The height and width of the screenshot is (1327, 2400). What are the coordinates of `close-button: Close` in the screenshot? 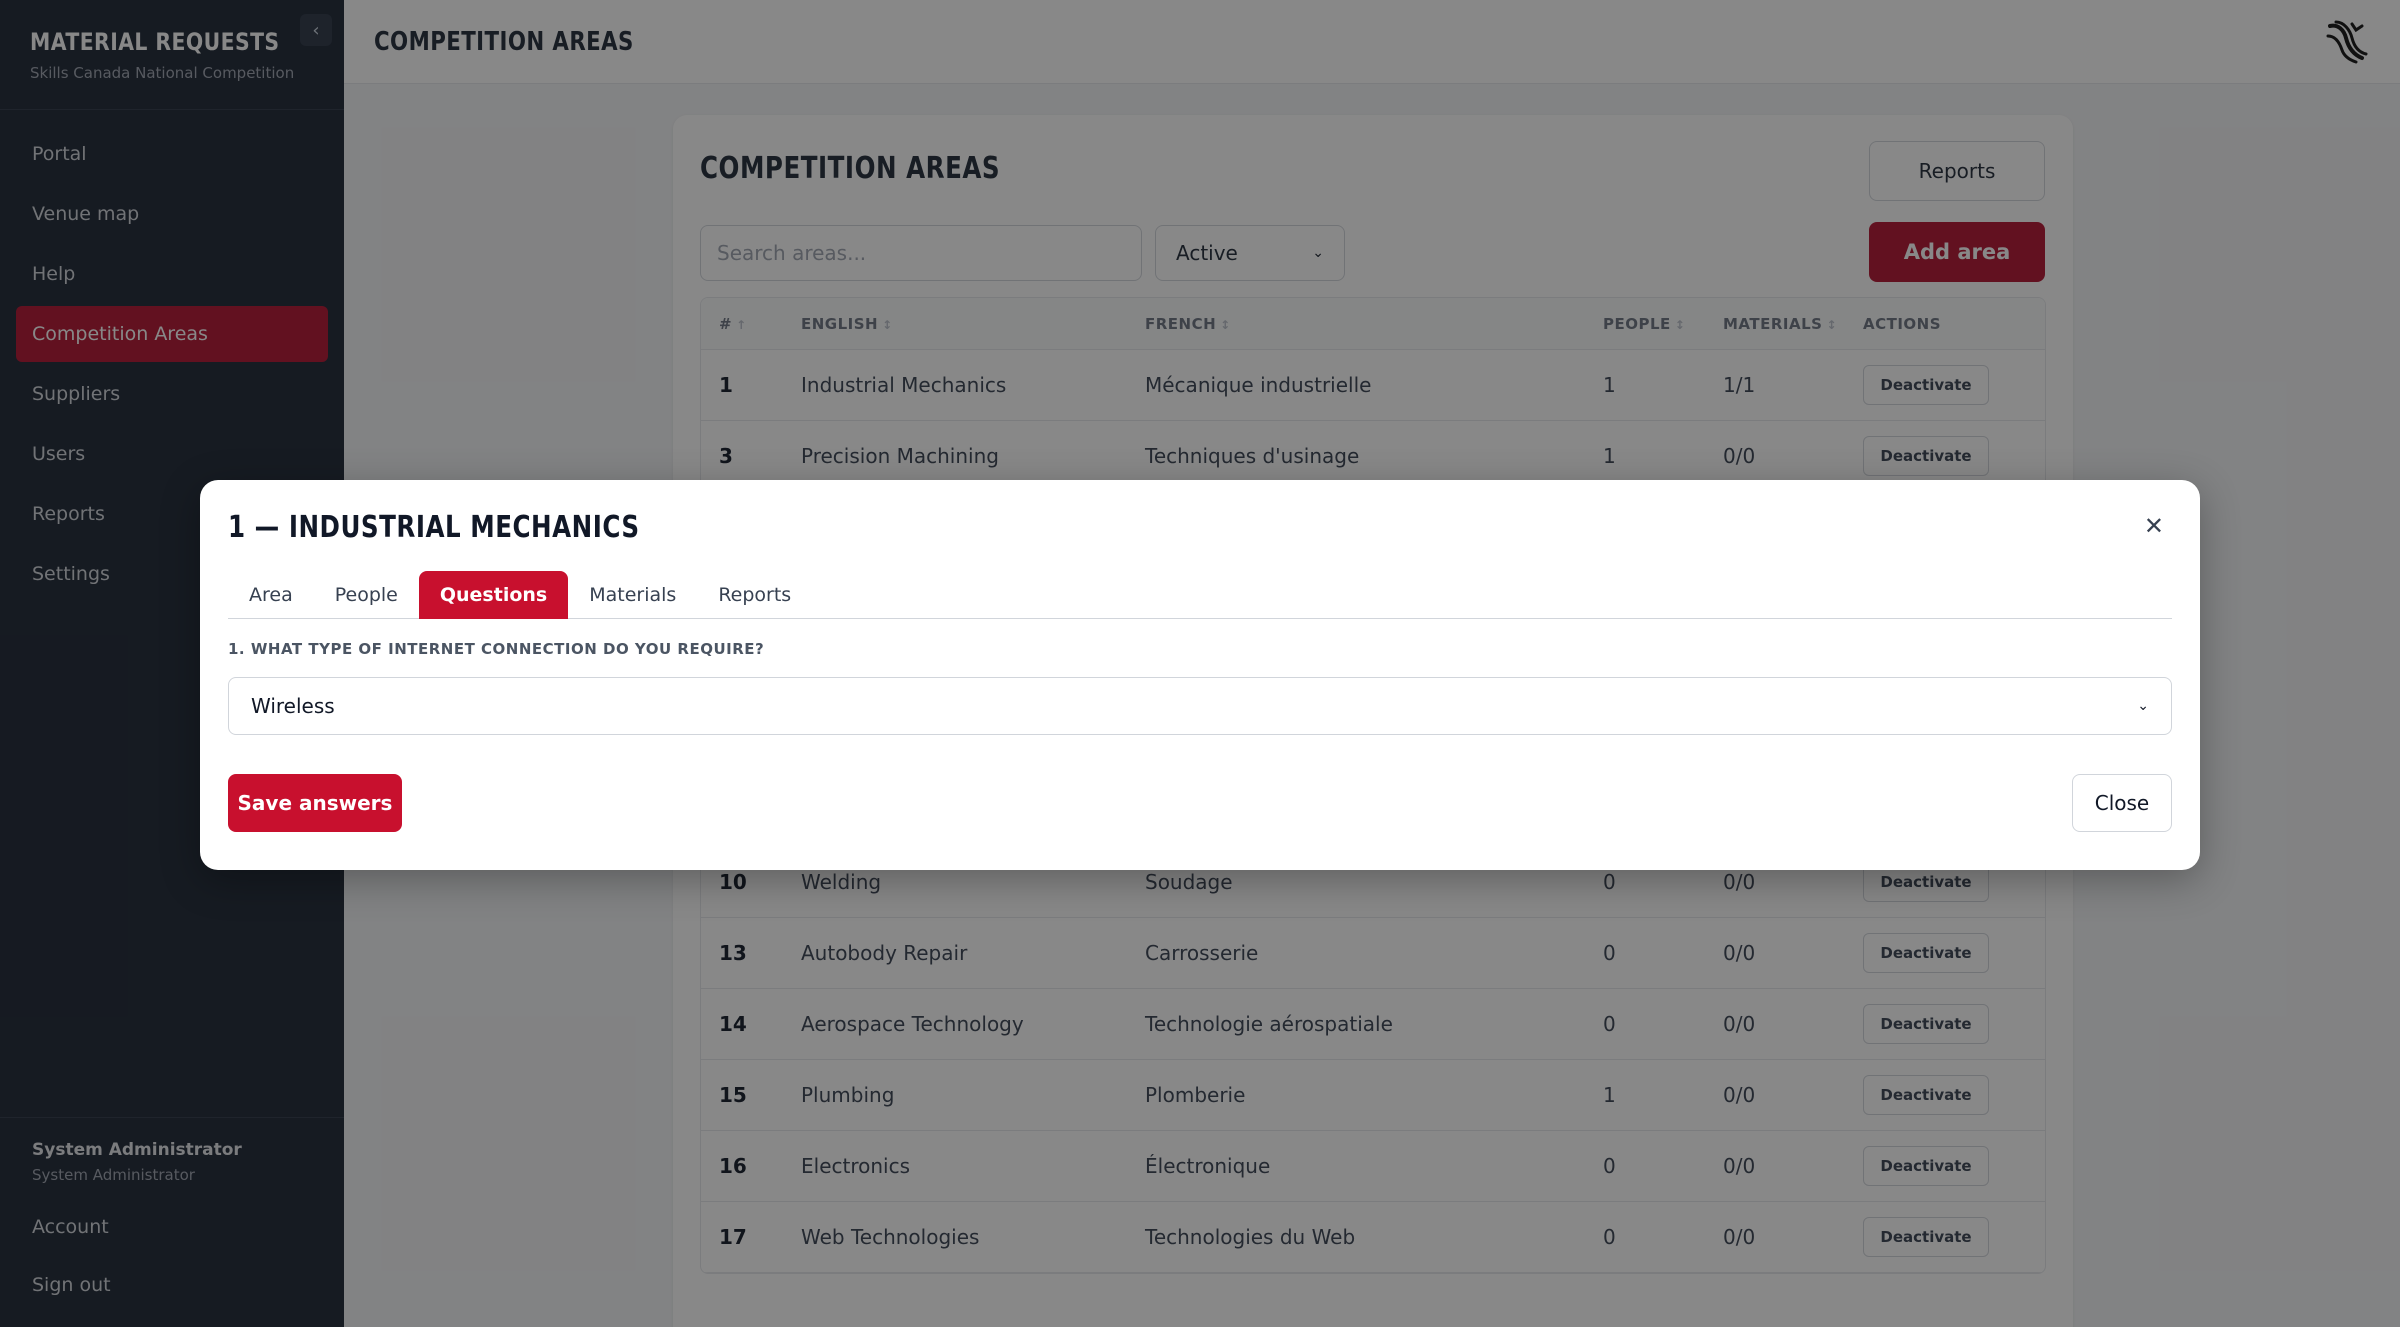 It's located at (2122, 803).